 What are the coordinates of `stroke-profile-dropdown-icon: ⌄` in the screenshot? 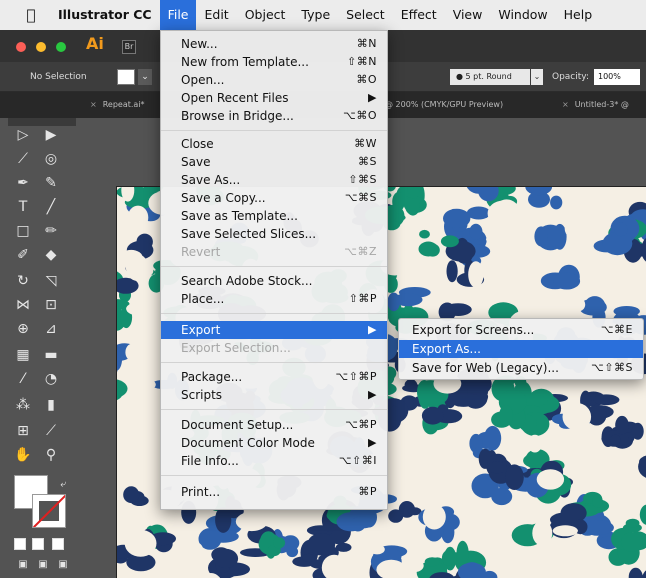 It's located at (537, 77).